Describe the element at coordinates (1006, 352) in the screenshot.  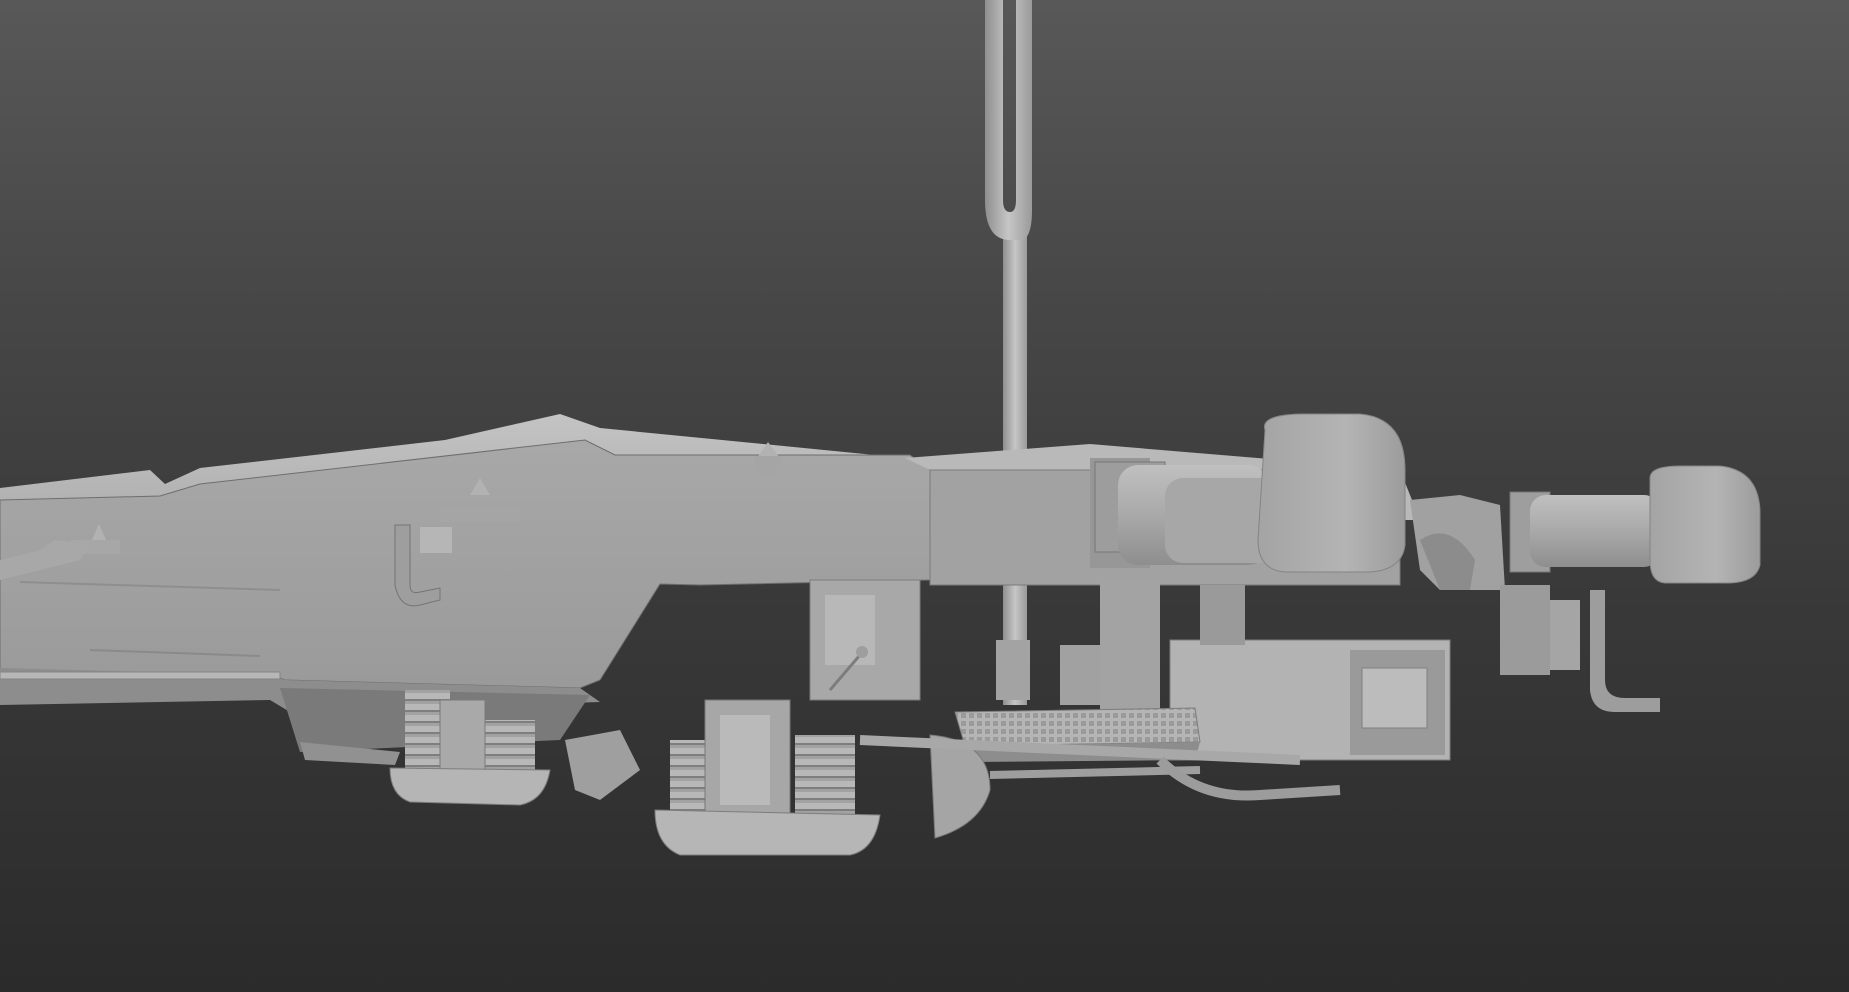
I see `lifting-pole` at that location.